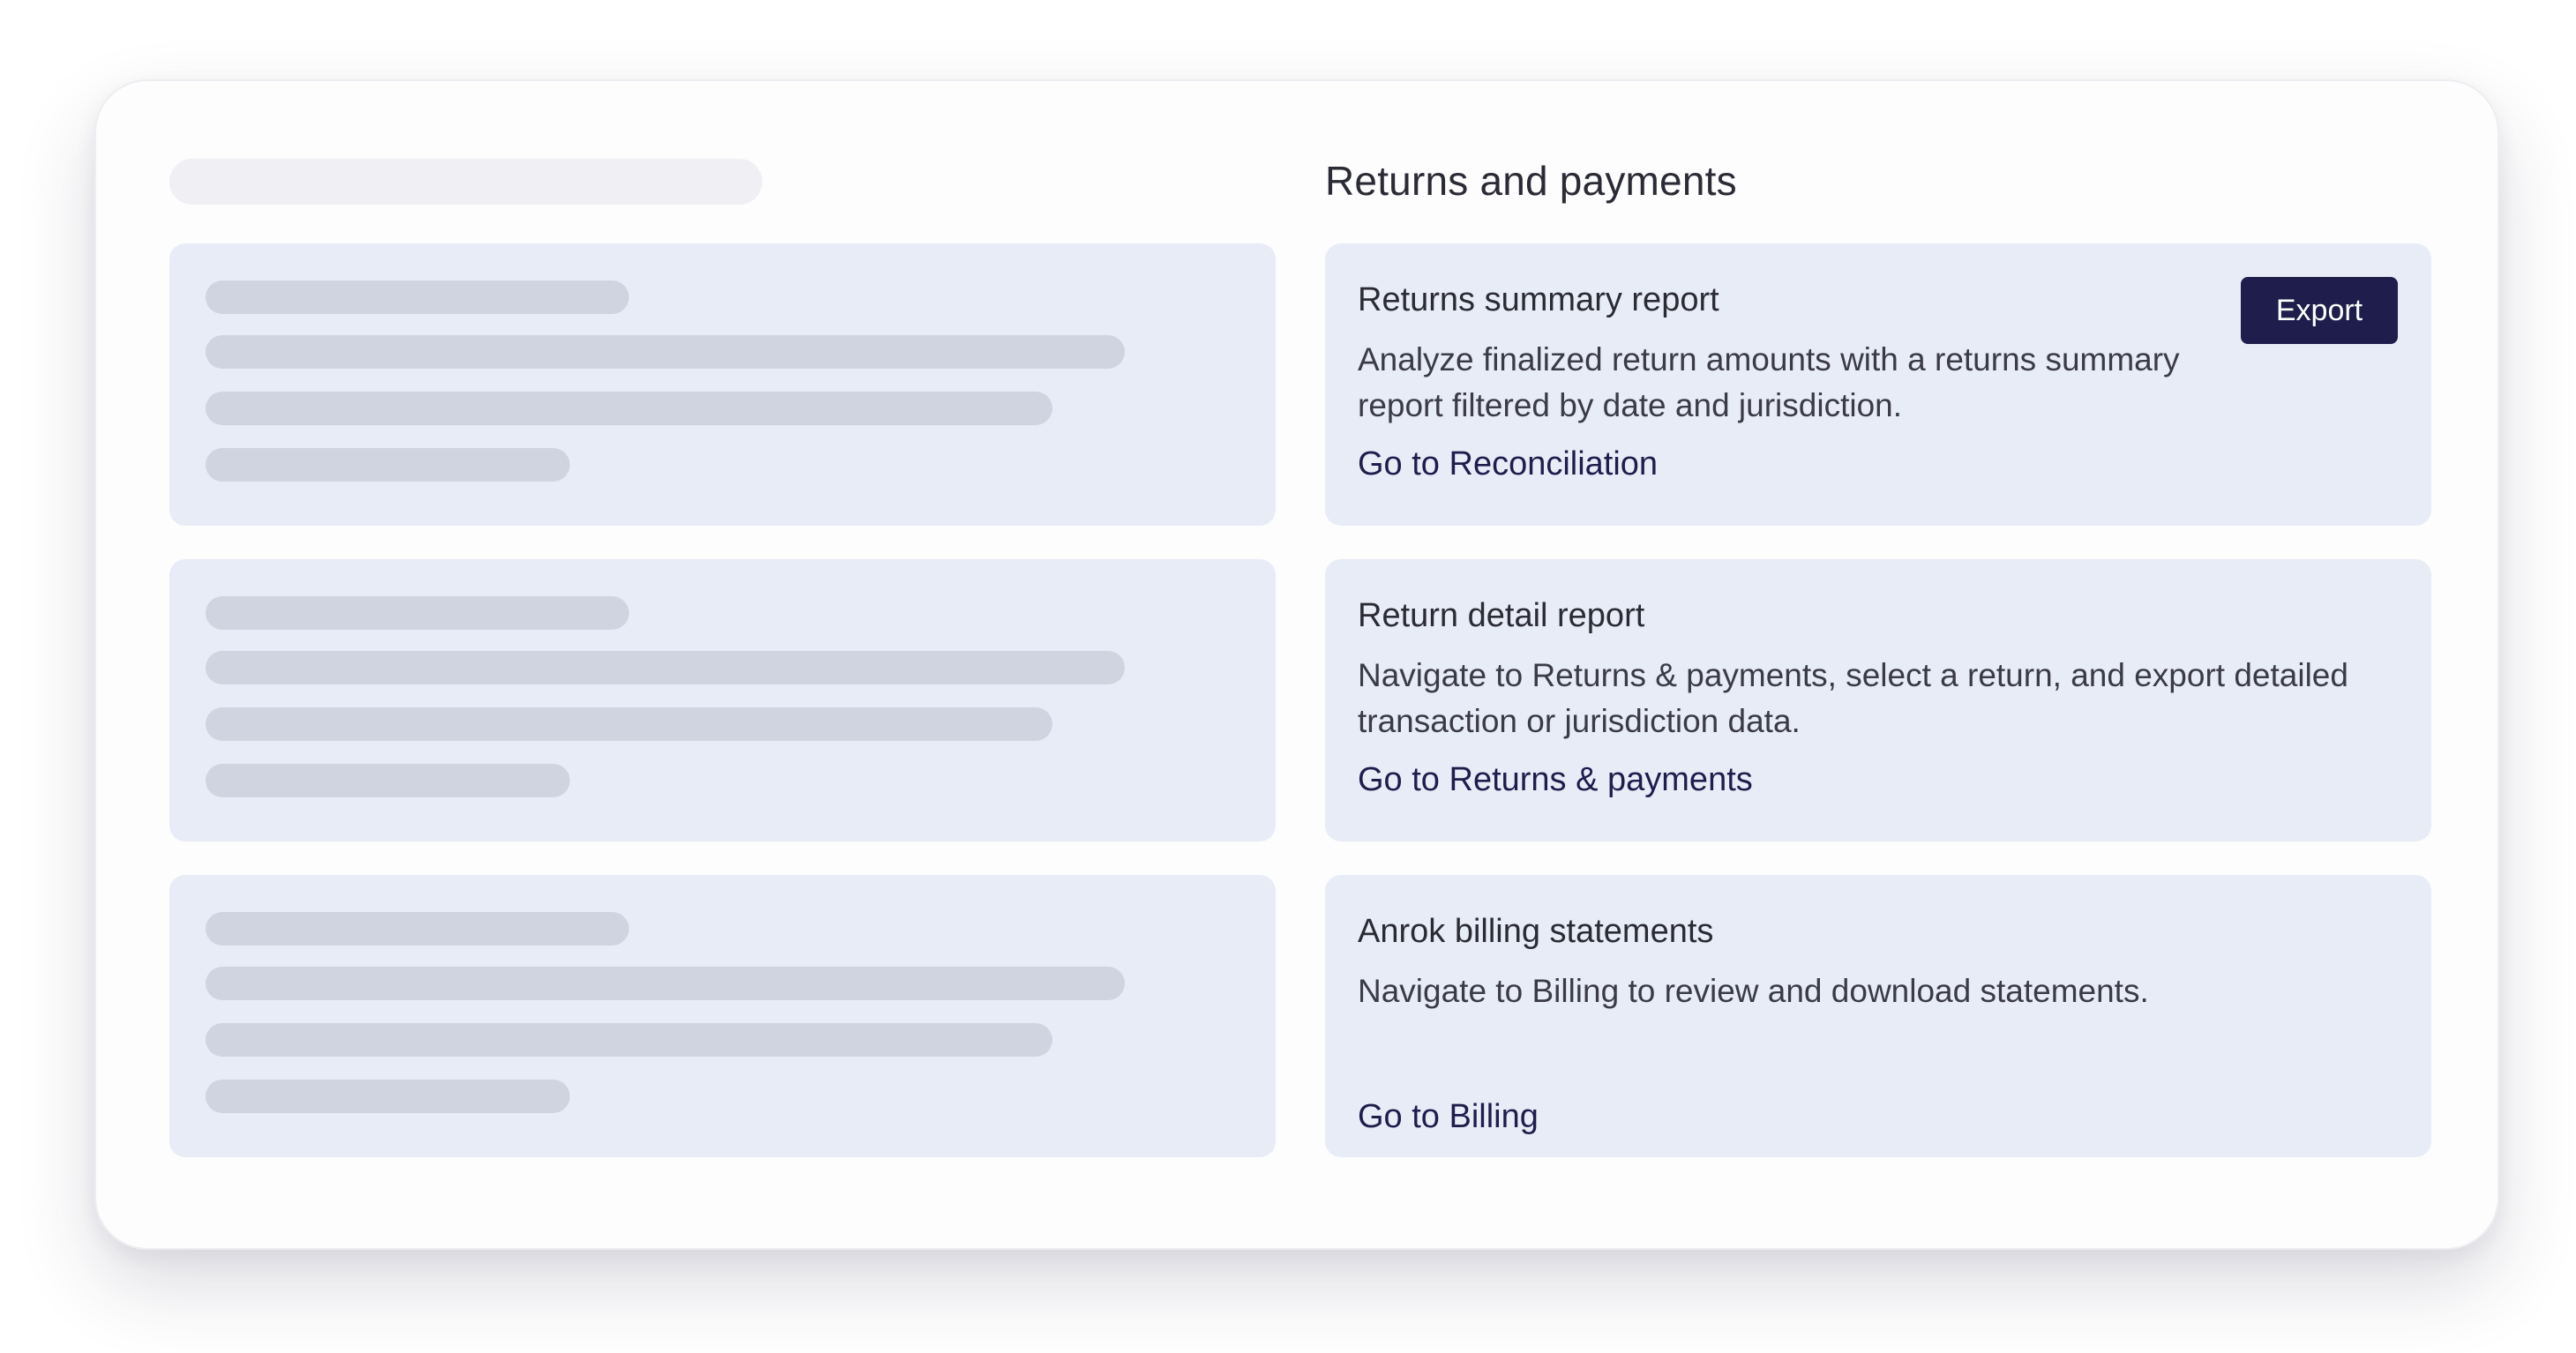 This screenshot has width=2576, height=1353. What do you see at coordinates (465, 182) in the screenshot?
I see `skeleton-heading-placeholder` at bounding box center [465, 182].